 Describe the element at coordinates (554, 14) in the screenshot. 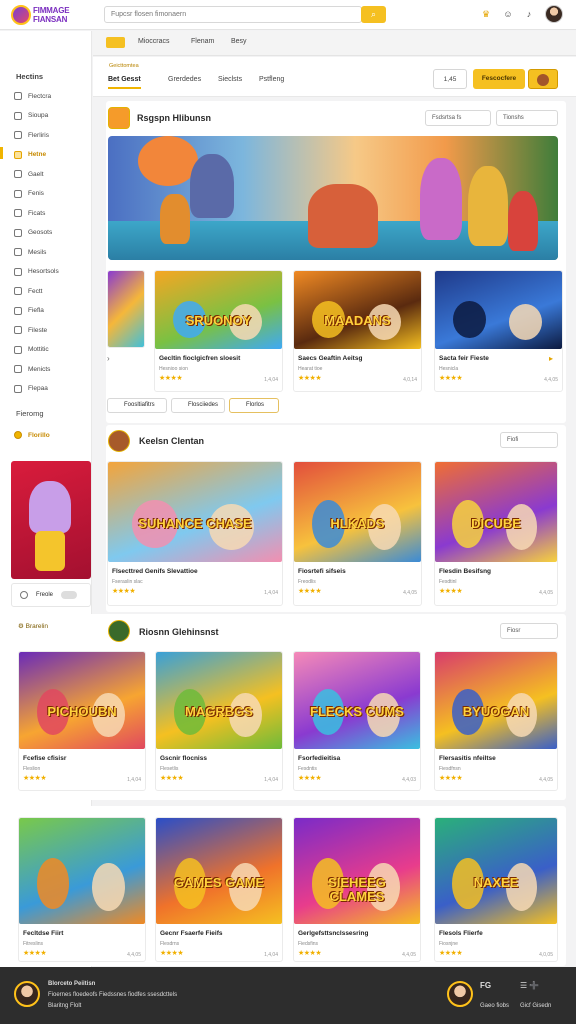

I see `avatar` at that location.